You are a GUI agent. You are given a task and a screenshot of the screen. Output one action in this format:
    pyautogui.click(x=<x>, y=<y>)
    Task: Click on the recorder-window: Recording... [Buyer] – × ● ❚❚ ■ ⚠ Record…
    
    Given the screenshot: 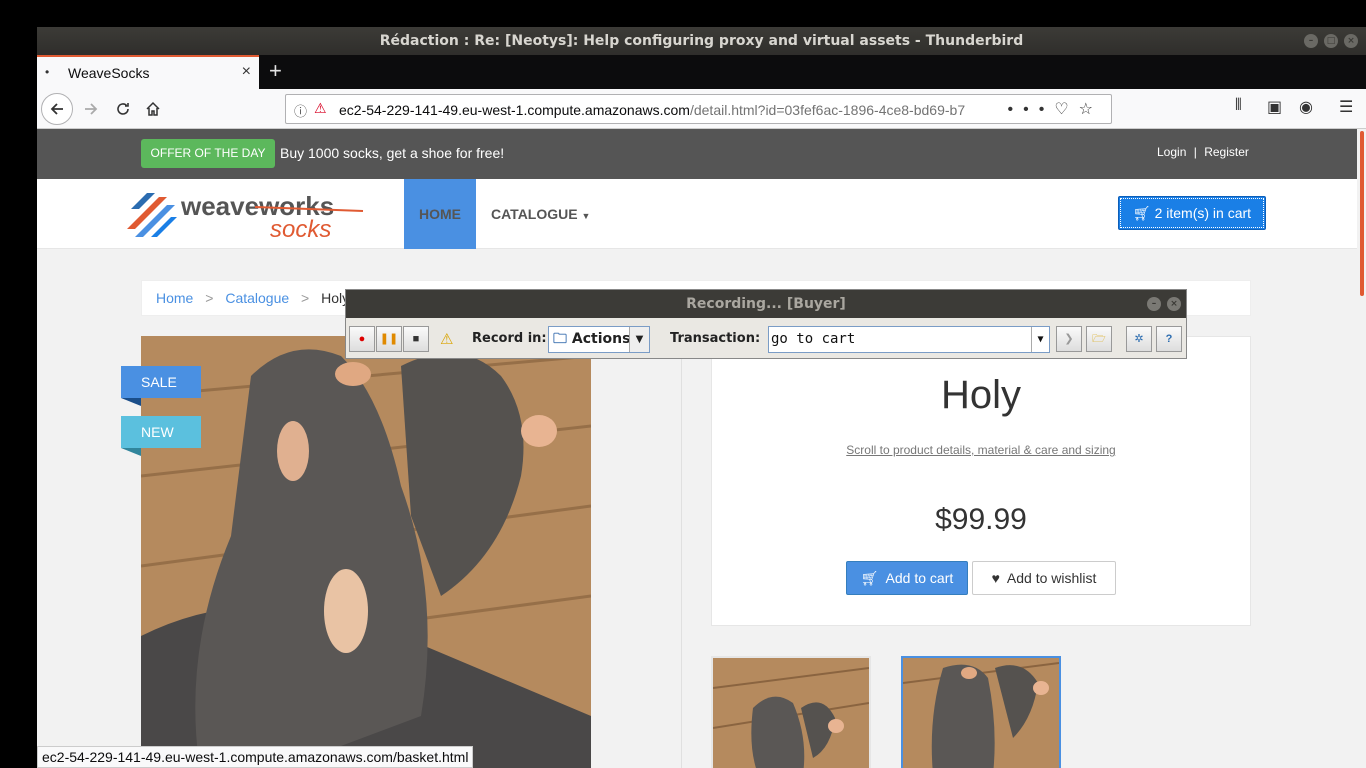 What is the action you would take?
    pyautogui.click(x=766, y=324)
    